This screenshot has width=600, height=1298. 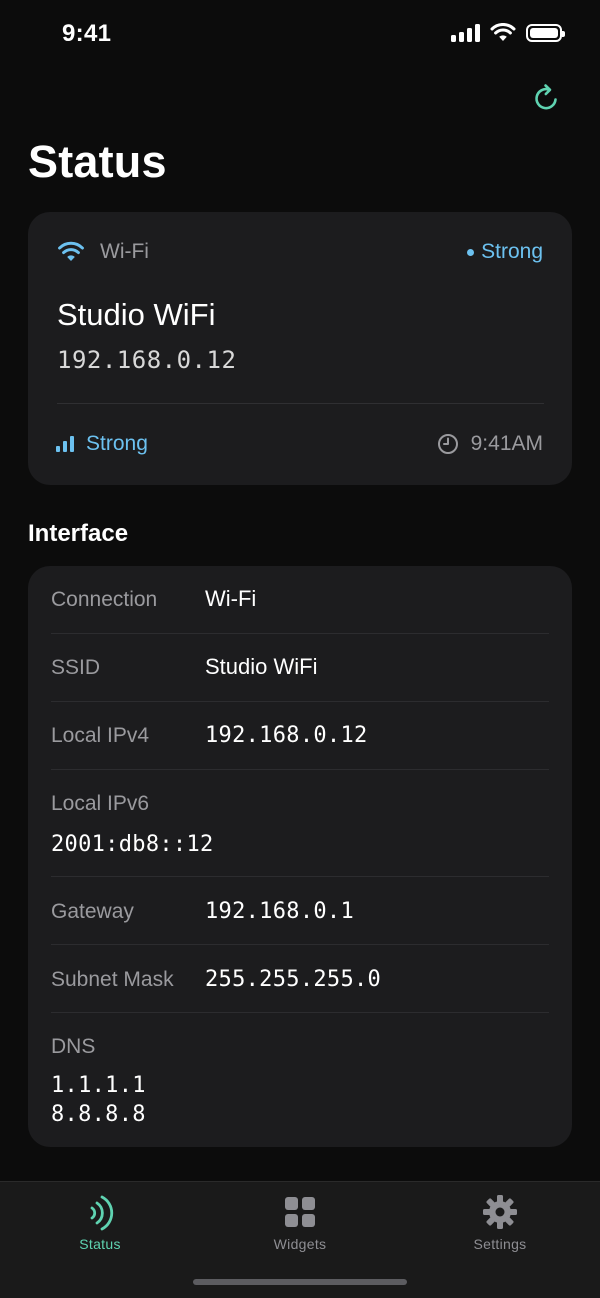 What do you see at coordinates (300, 1080) in the screenshot?
I see `detail-row-dns: DNS 1.1.1.1 8.8.8.8` at bounding box center [300, 1080].